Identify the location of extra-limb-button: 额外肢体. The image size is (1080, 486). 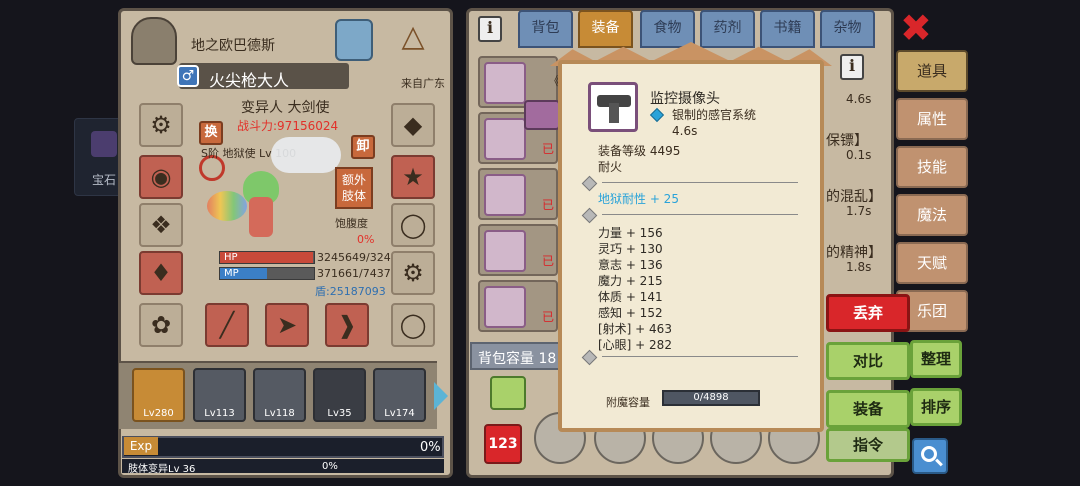
(354, 188).